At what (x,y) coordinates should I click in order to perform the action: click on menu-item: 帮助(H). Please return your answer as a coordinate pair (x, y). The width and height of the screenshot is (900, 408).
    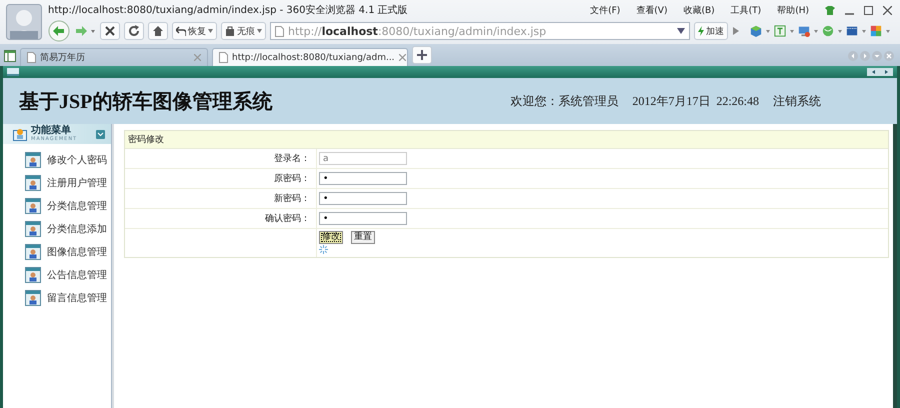
    Looking at the image, I should click on (793, 10).